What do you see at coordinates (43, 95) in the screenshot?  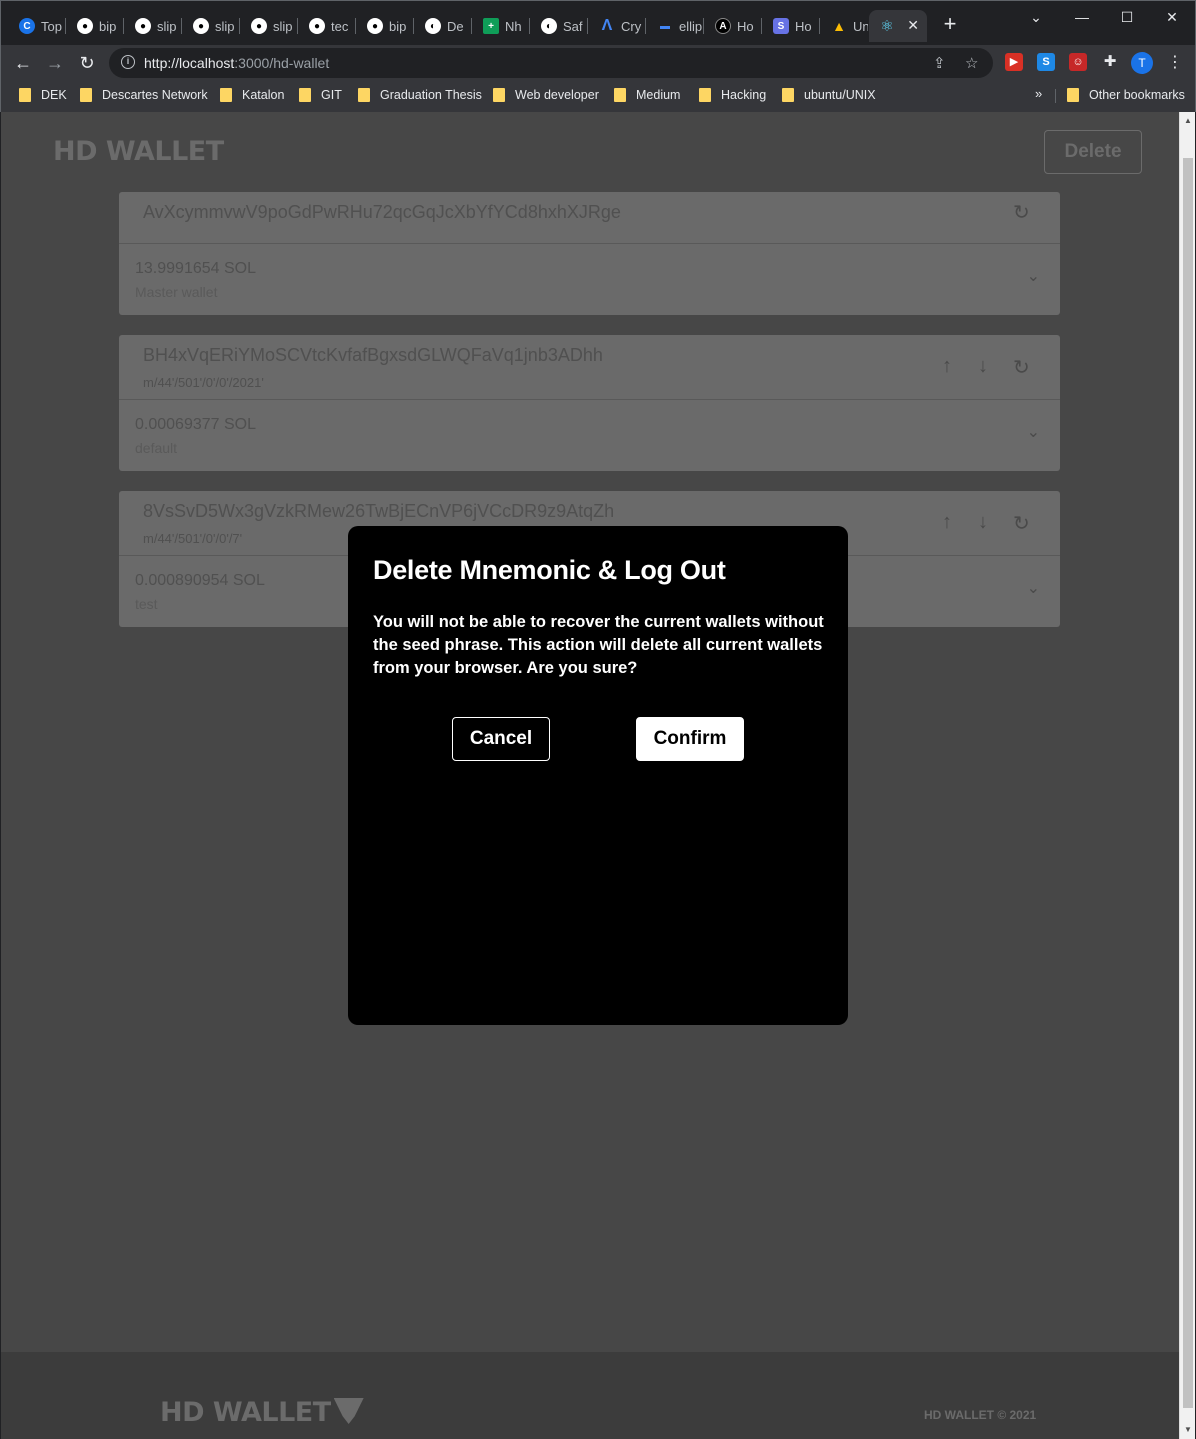 I see `bookmark-dek: DEK` at bounding box center [43, 95].